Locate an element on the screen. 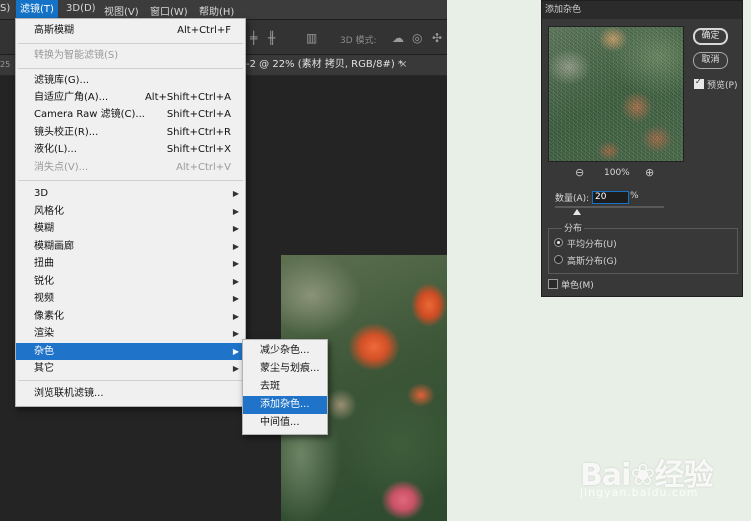  menu-window: 窗口(W) is located at coordinates (169, 10).